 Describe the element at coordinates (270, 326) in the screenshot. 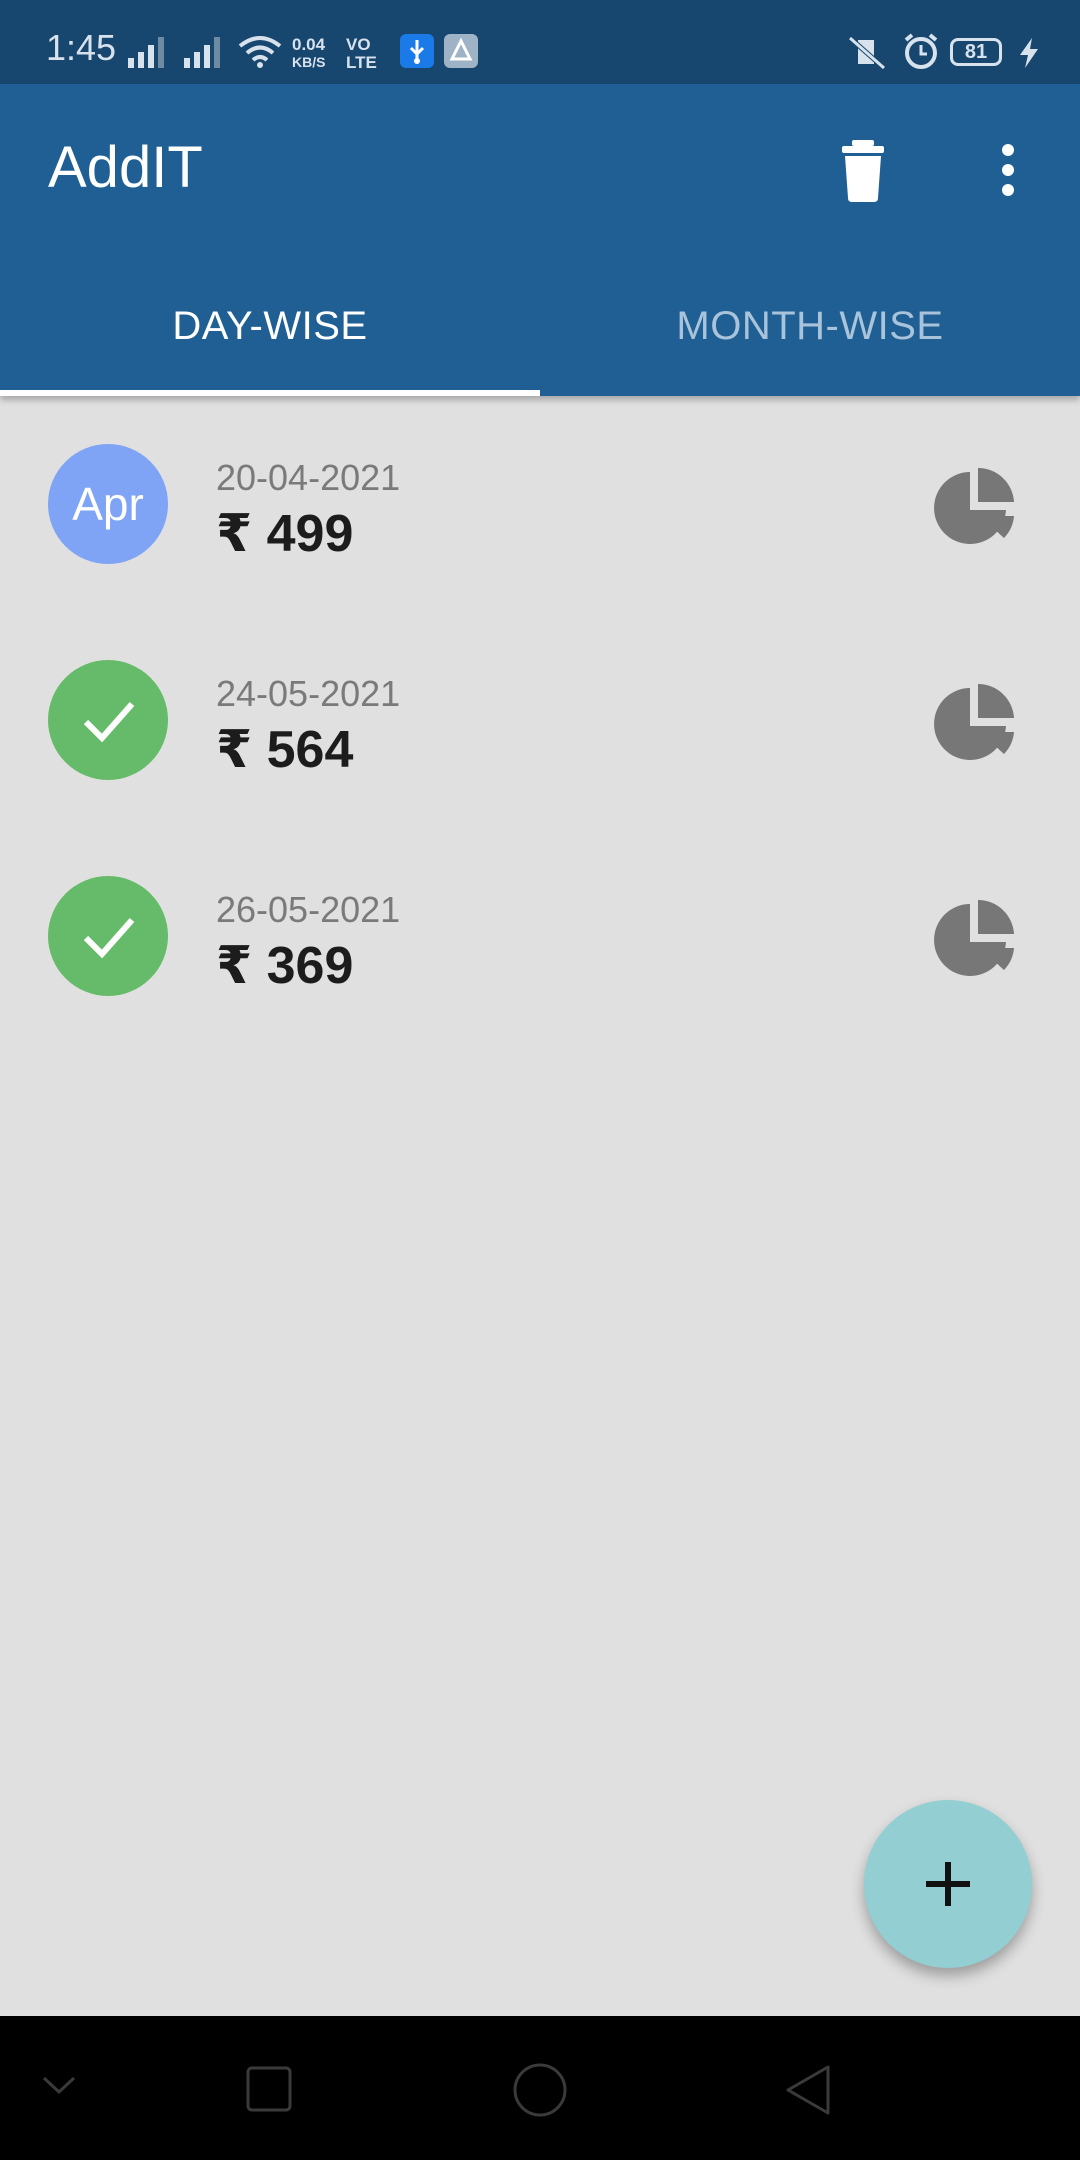

I see `tab-day-wise-label: DAY-WISE` at that location.